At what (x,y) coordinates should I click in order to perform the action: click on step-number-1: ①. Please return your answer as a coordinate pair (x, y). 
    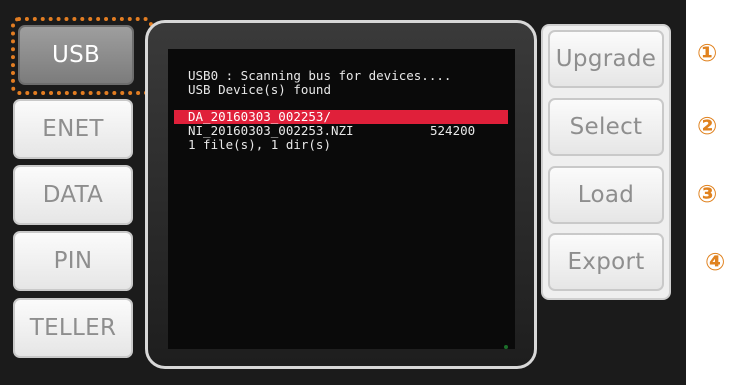
    Looking at the image, I should click on (707, 53).